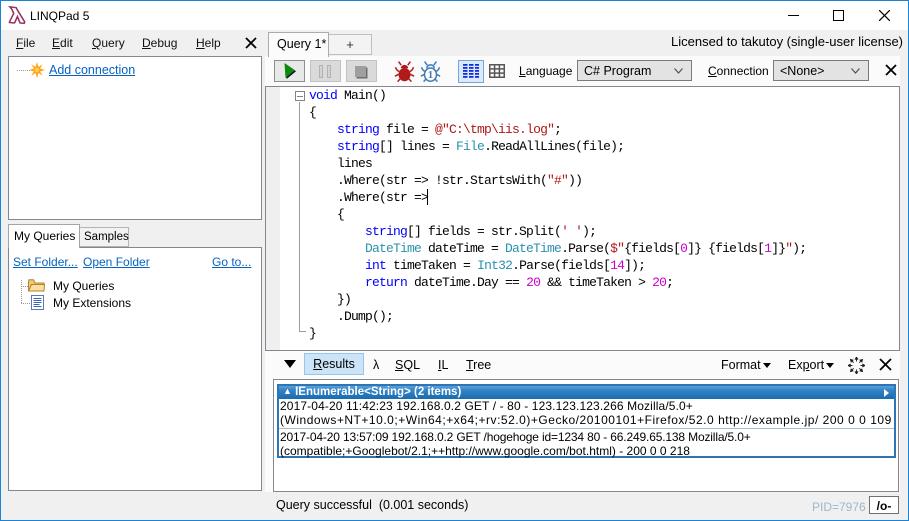 The image size is (909, 521). What do you see at coordinates (431, 75) in the screenshot?
I see `svg-text: 1` at bounding box center [431, 75].